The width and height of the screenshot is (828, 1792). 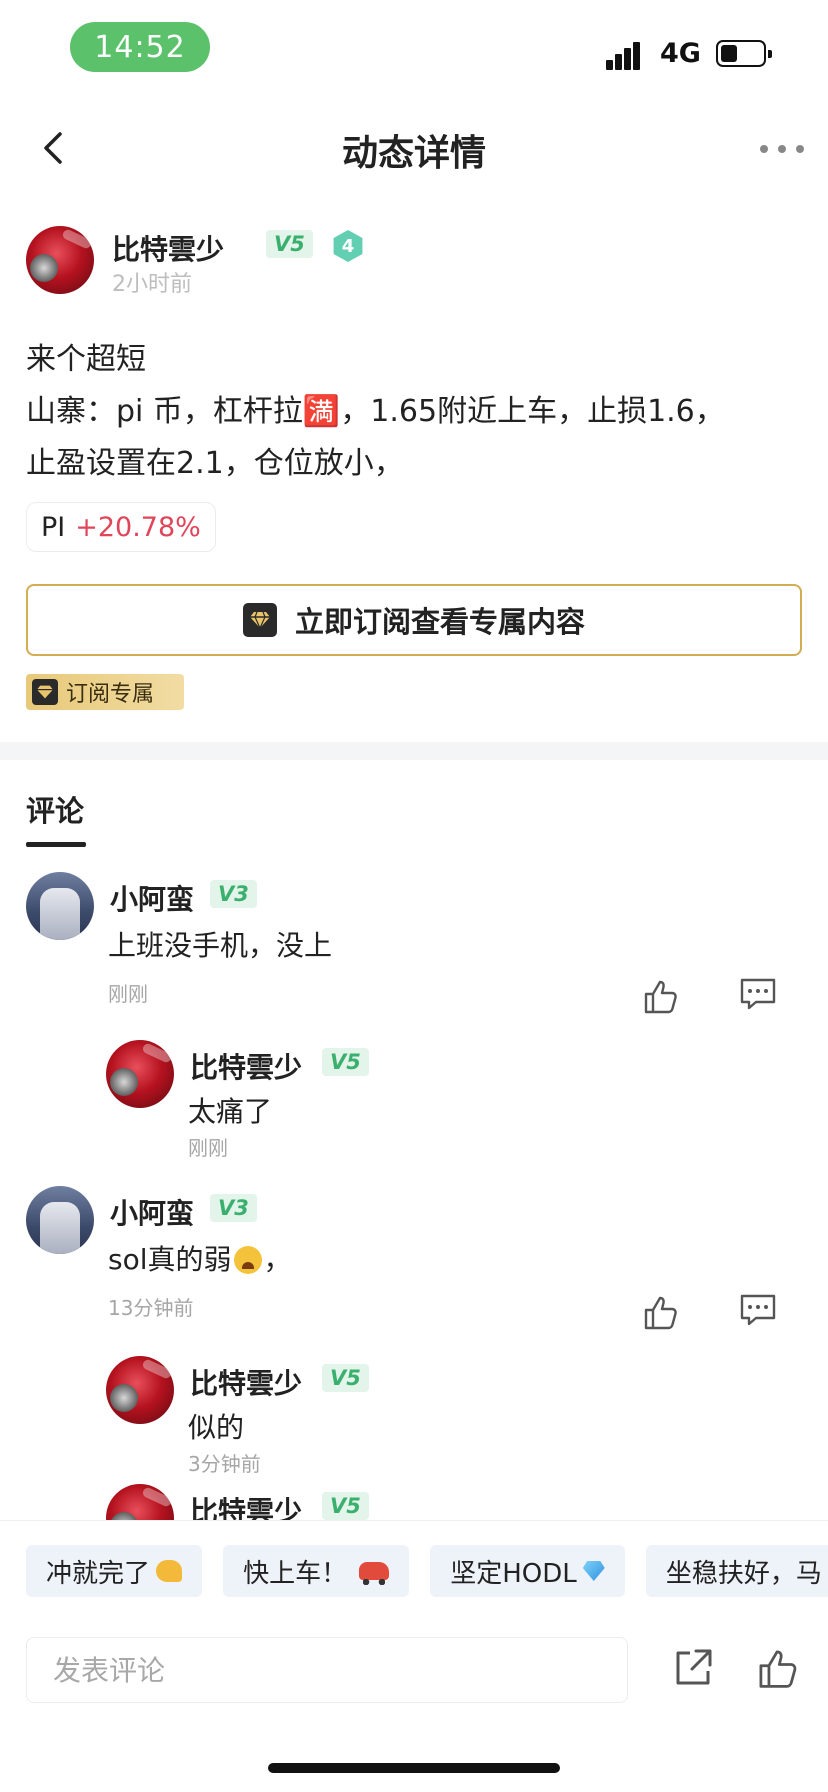 I want to click on reply-text: 似的, so click(x=216, y=1427).